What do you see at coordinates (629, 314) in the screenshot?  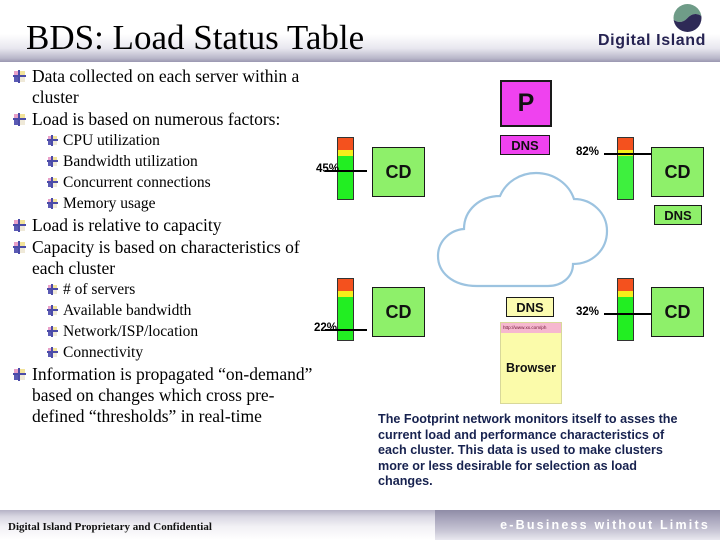 I see `gauge-needle-bottom-right` at bounding box center [629, 314].